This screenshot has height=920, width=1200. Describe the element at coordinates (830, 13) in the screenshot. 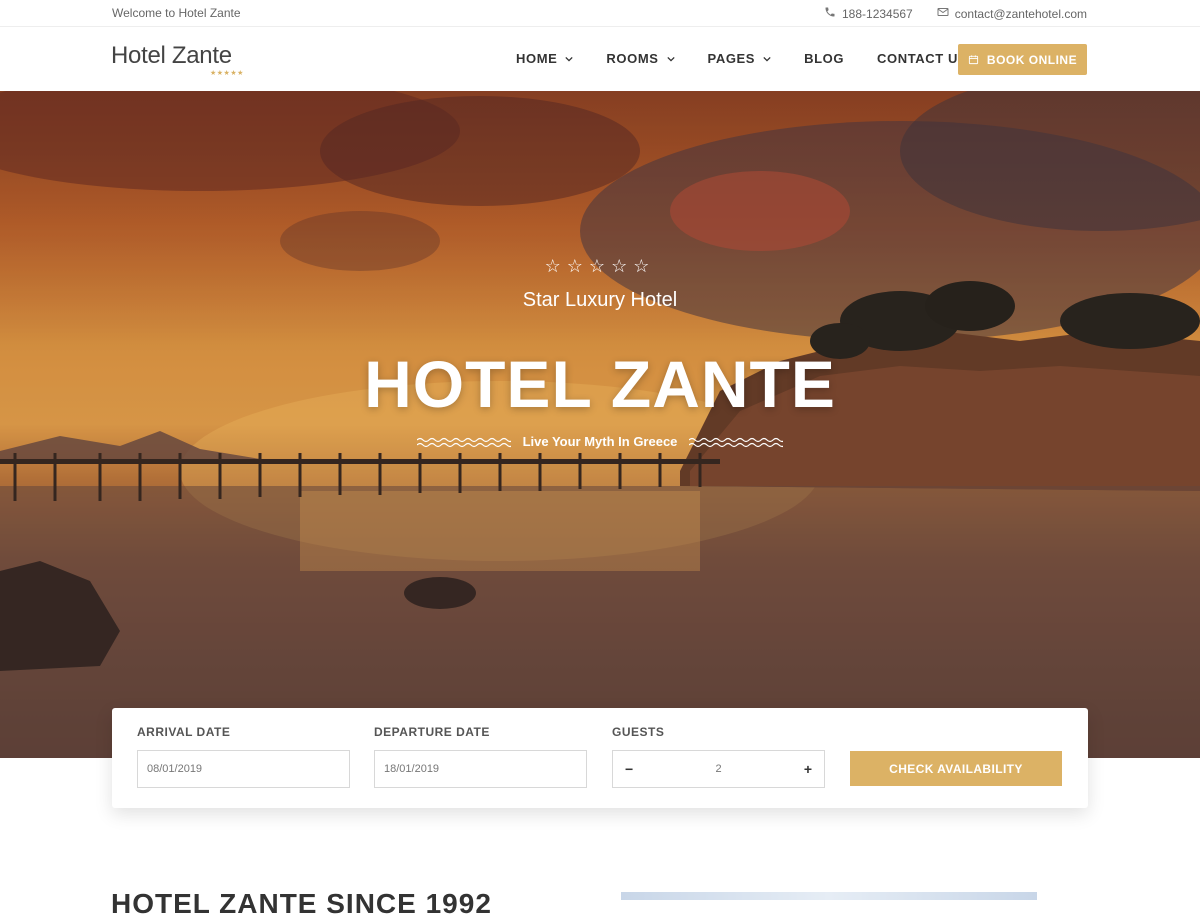

I see `phone-icon` at that location.